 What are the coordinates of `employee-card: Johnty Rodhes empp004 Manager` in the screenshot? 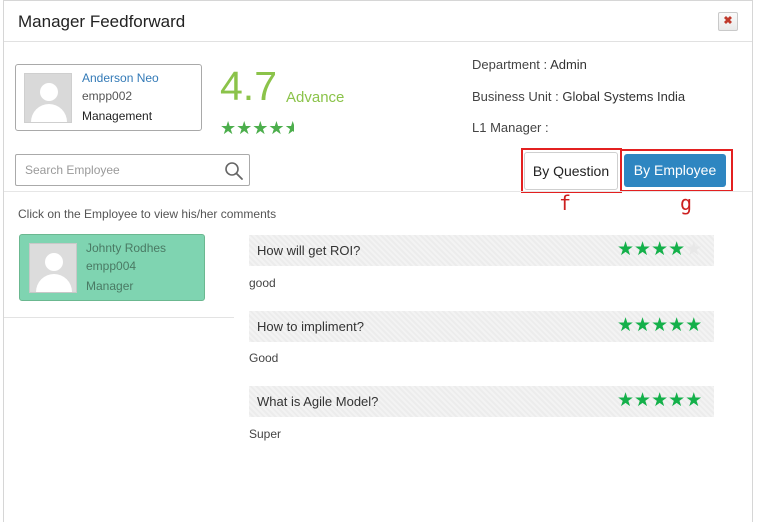 It's located at (112, 267).